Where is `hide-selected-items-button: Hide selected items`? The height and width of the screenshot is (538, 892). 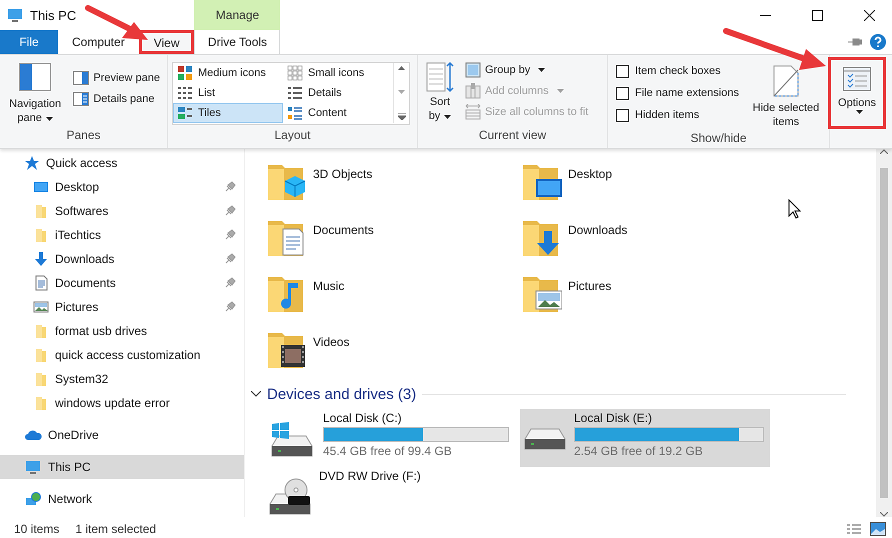 hide-selected-items-button: Hide selected items is located at coordinates (785, 95).